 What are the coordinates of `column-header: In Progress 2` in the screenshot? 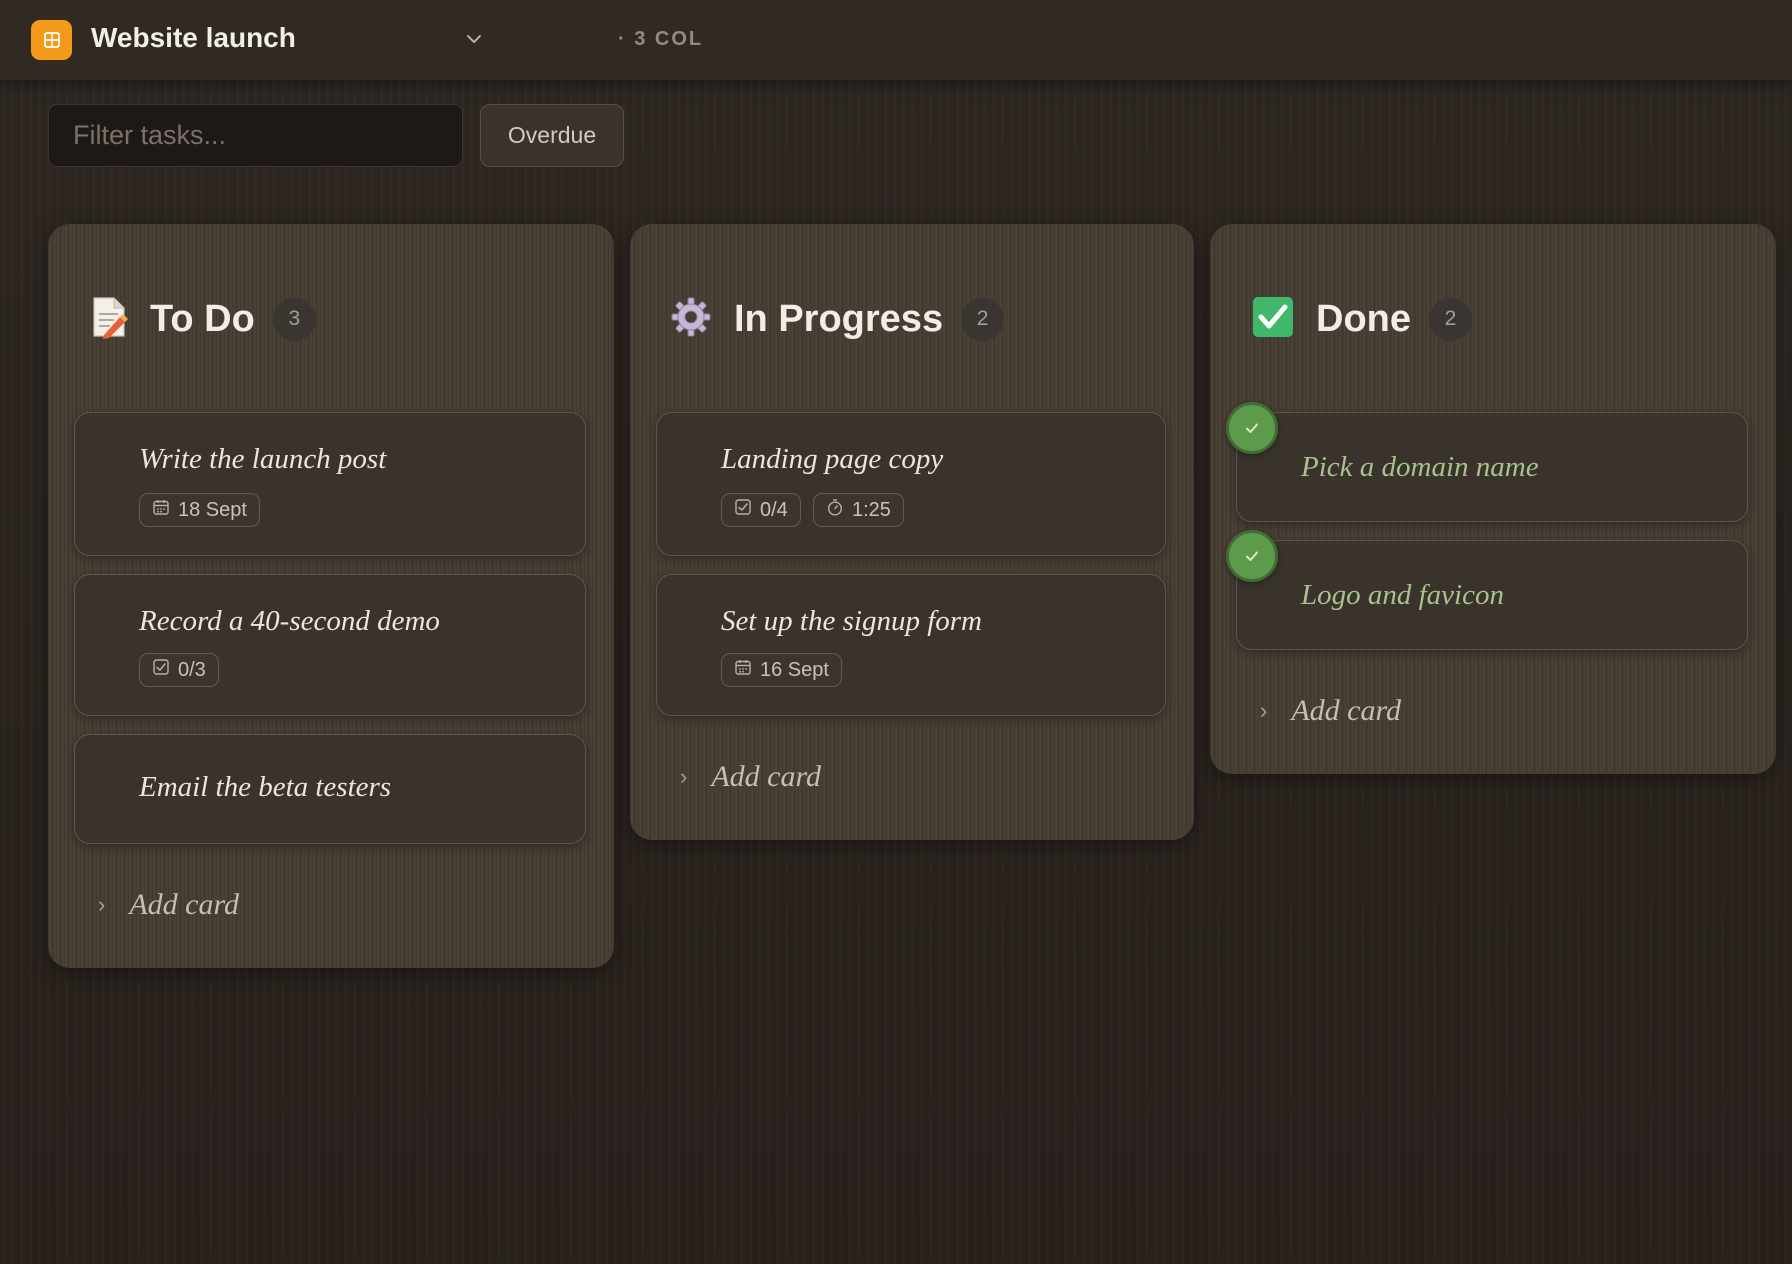 It's located at (837, 319).